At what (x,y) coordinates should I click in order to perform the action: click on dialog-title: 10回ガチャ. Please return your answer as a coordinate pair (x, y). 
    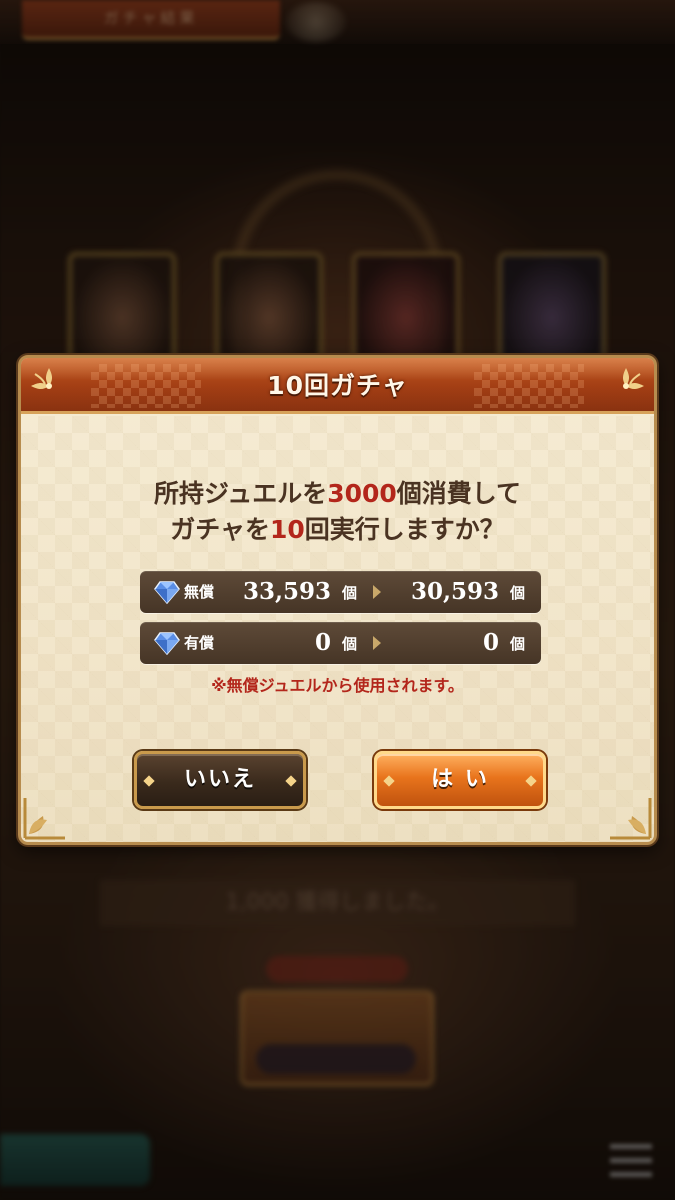
    Looking at the image, I should click on (337, 385).